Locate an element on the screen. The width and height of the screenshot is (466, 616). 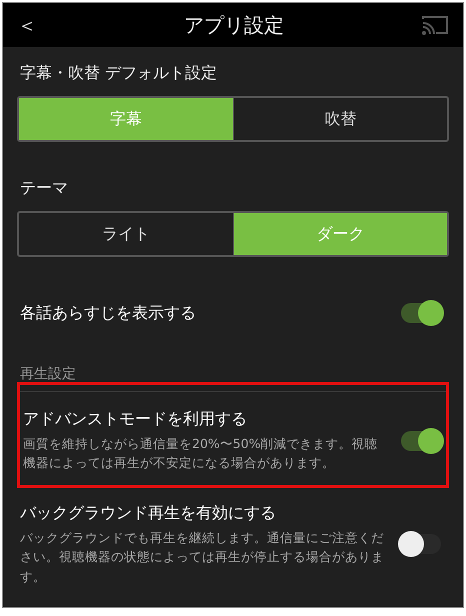
setting-title: バックグラウンド再生を有効にする is located at coordinates (148, 513).